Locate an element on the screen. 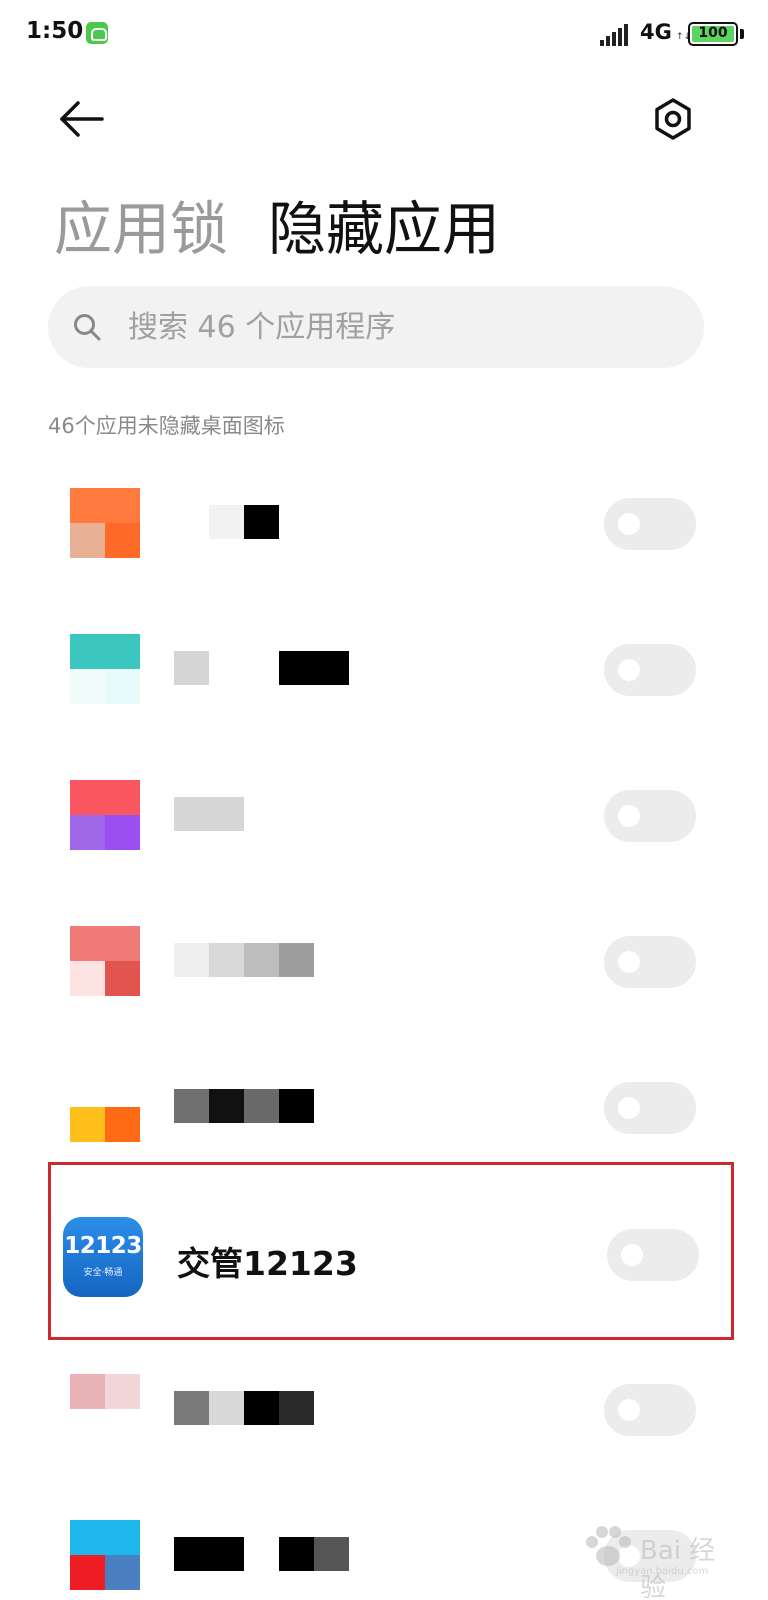 The width and height of the screenshot is (768, 1600). back-button is located at coordinates (82, 119).